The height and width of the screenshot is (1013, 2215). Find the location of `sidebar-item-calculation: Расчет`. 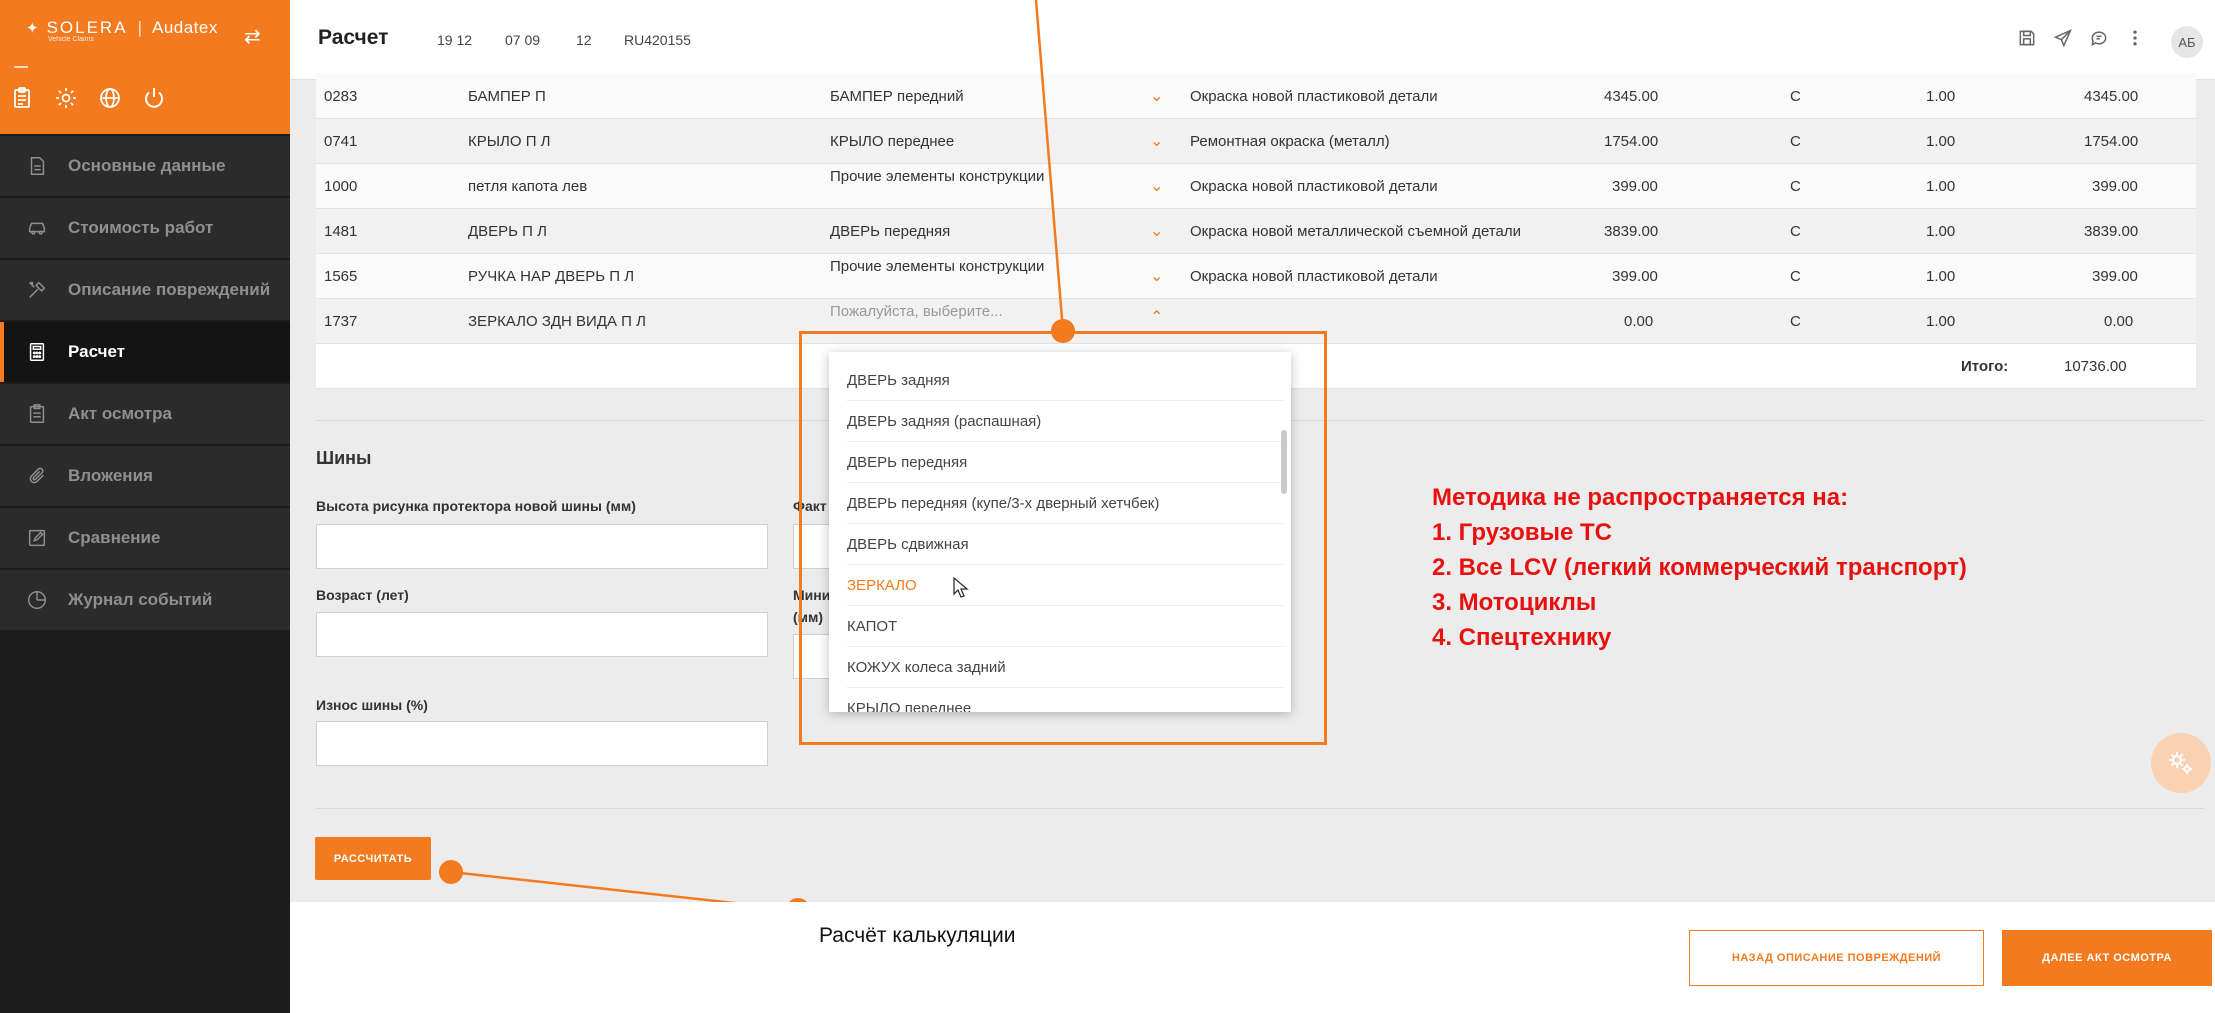

sidebar-item-calculation: Расчет is located at coordinates (145, 352).